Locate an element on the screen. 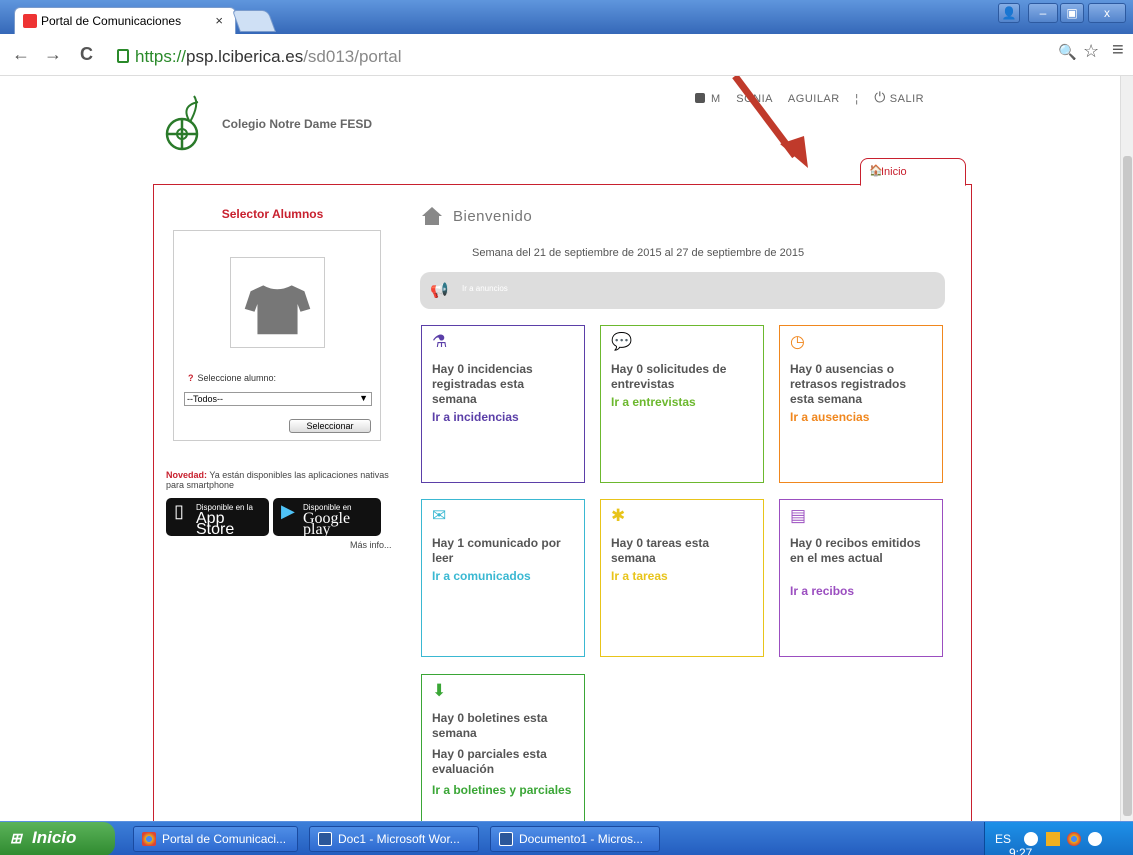  url-host: psp.lciberica.es is located at coordinates (245, 56).